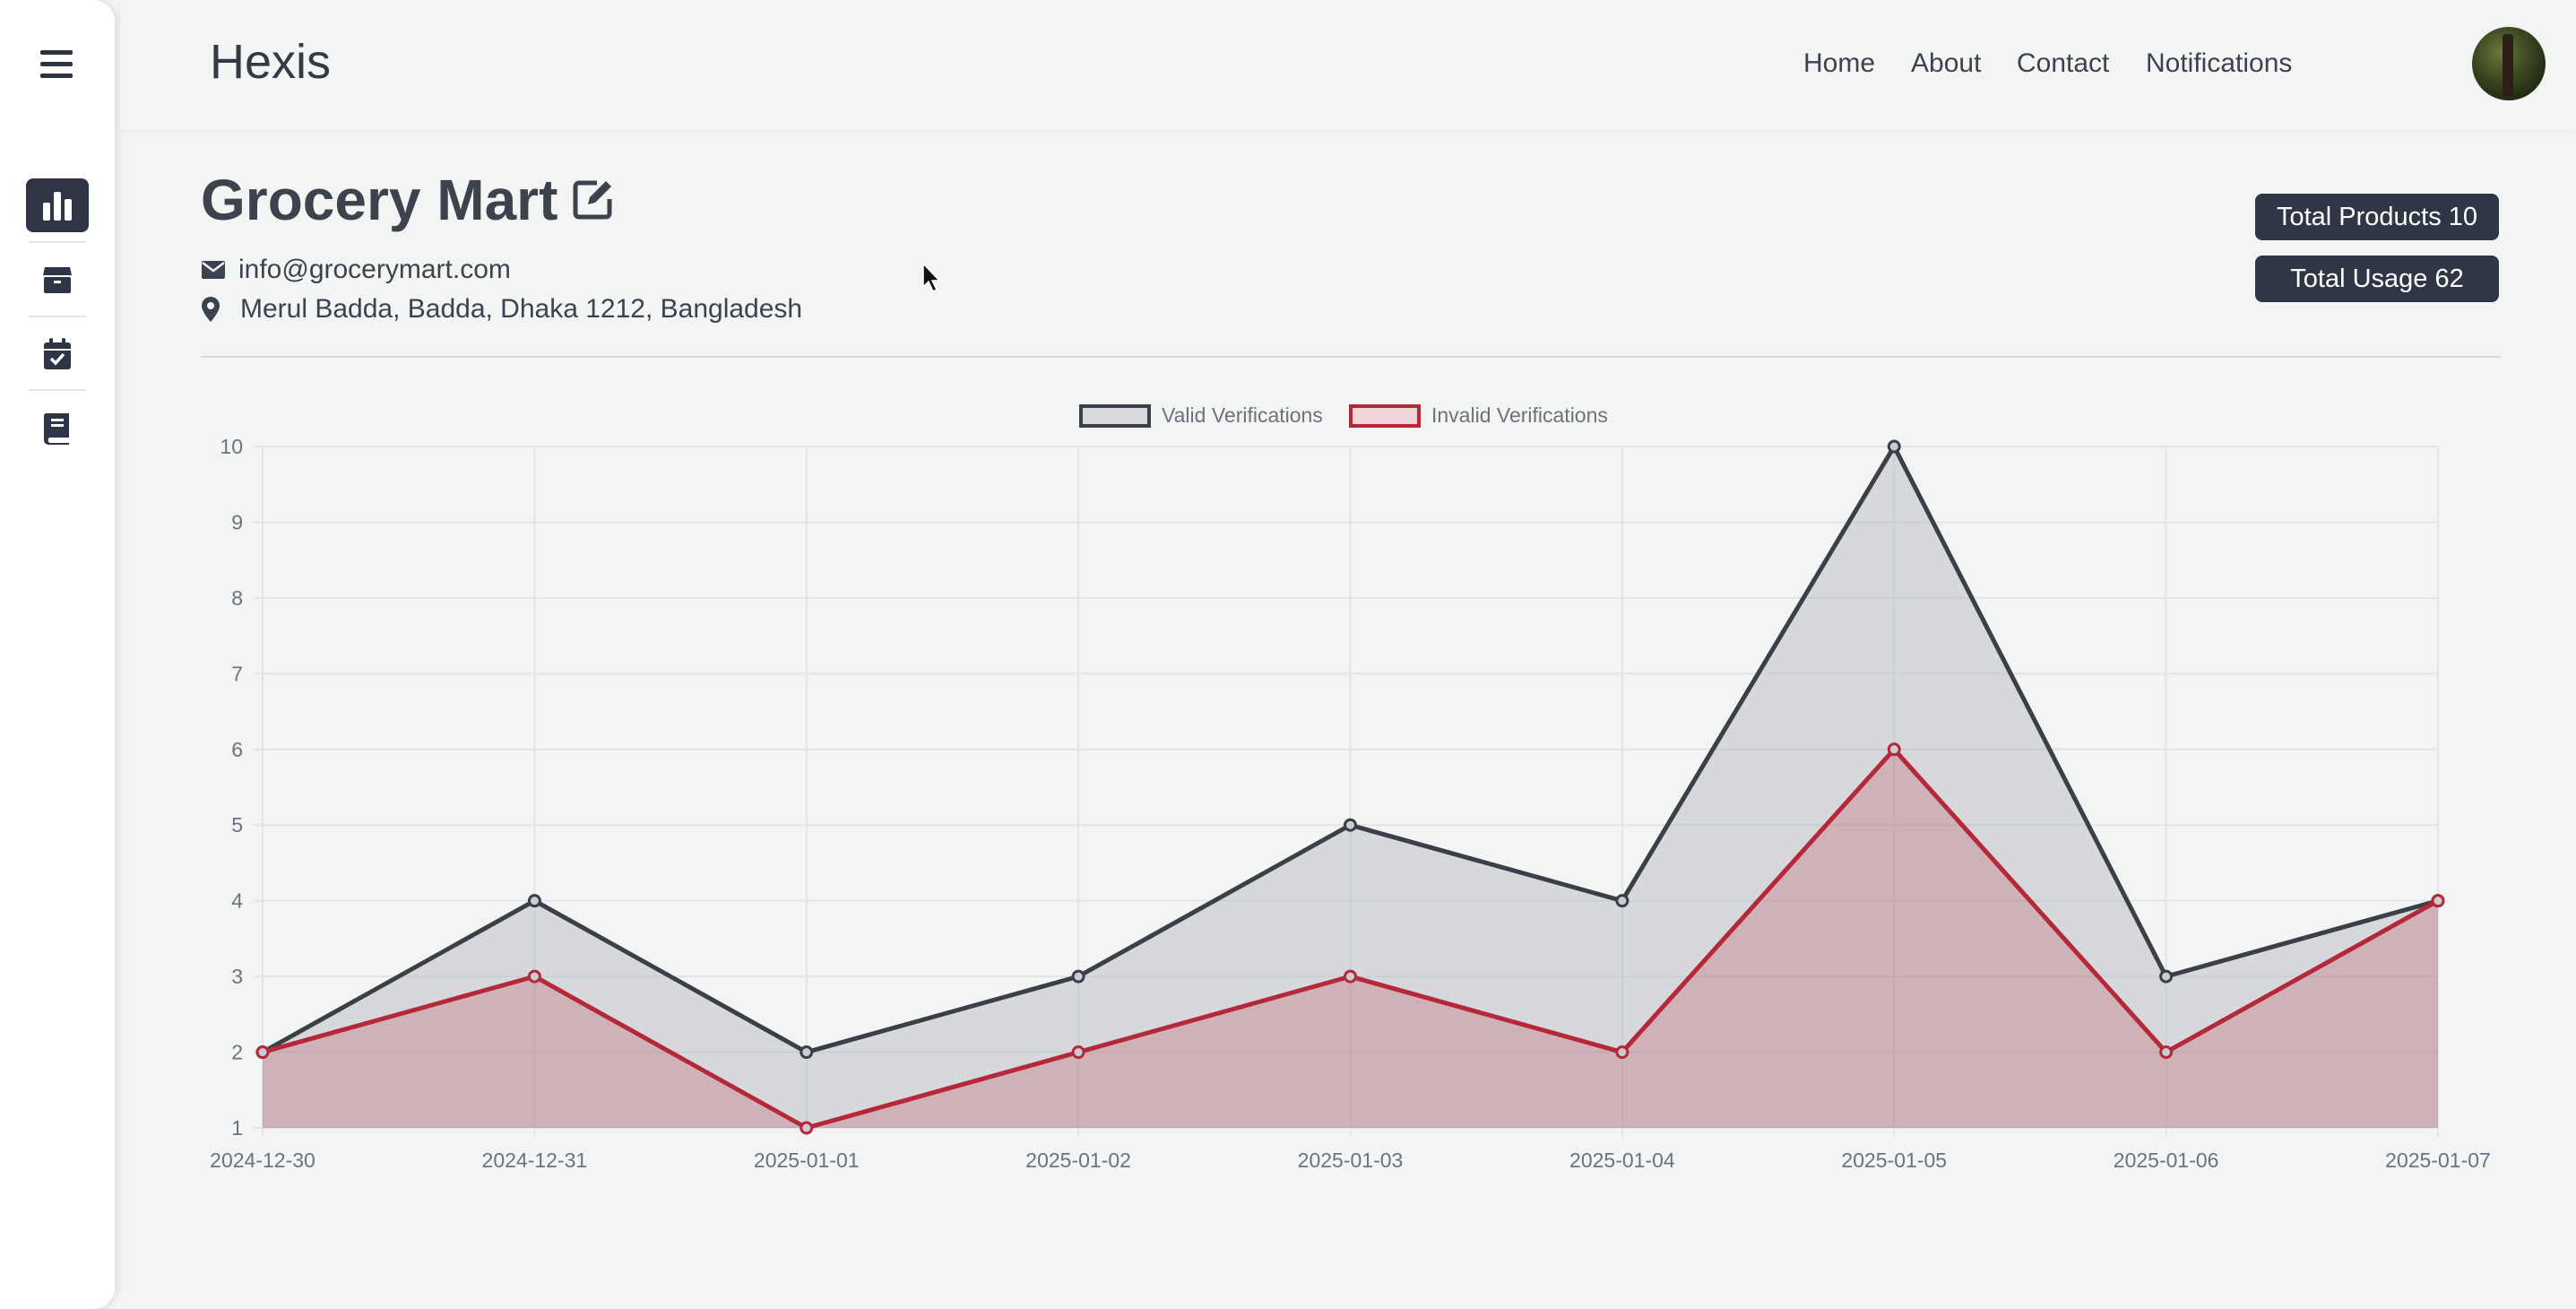 The image size is (2576, 1309). What do you see at coordinates (237, 976) in the screenshot?
I see `y-tick-label: 3` at bounding box center [237, 976].